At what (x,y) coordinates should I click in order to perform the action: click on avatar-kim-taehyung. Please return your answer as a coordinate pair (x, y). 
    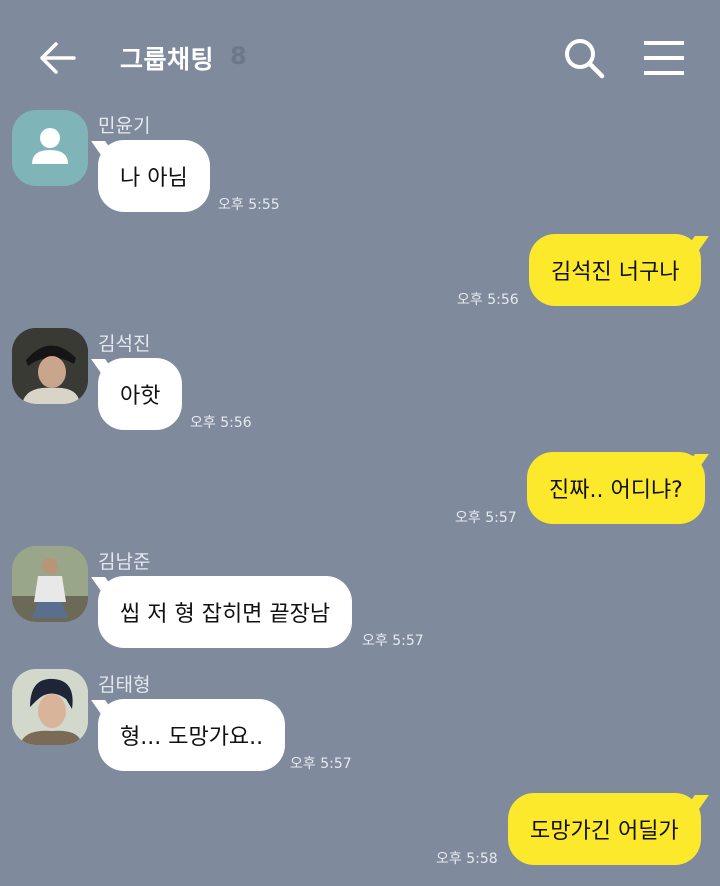
    Looking at the image, I should click on (50, 707).